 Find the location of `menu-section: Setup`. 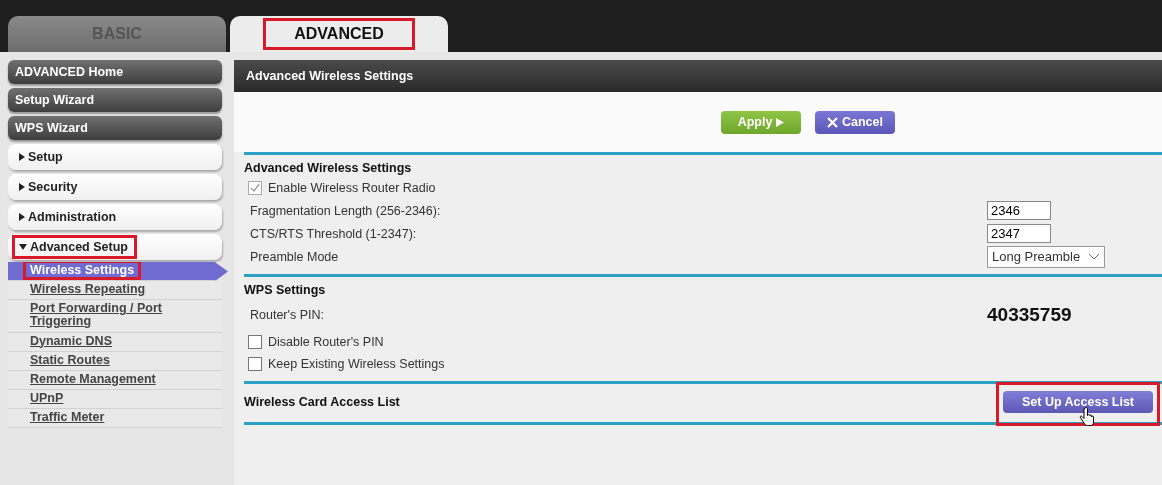

menu-section: Setup is located at coordinates (115, 157).